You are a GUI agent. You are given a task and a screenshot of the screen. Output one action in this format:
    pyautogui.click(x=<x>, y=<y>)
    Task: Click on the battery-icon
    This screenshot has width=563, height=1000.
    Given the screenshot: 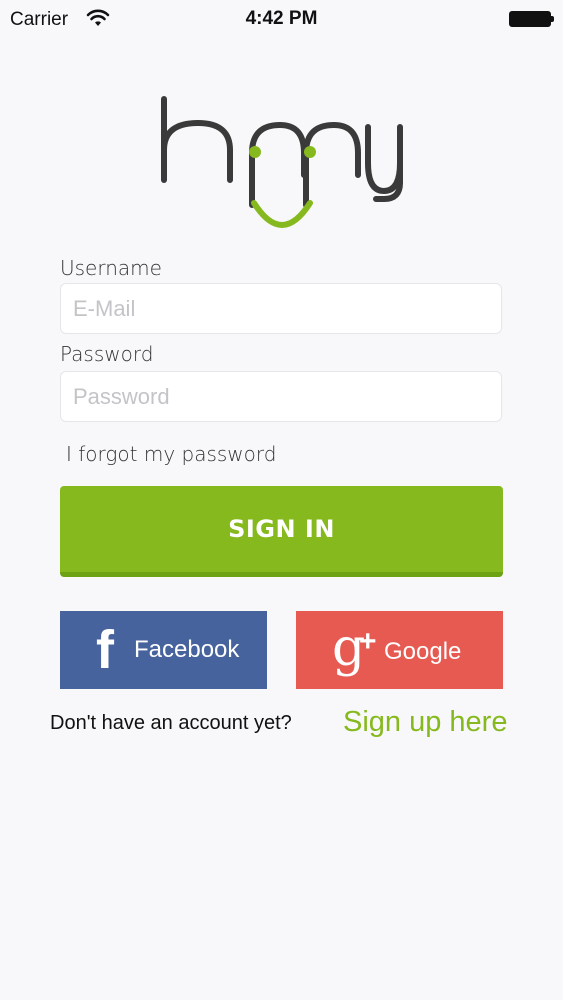 What is the action you would take?
    pyautogui.click(x=532, y=19)
    